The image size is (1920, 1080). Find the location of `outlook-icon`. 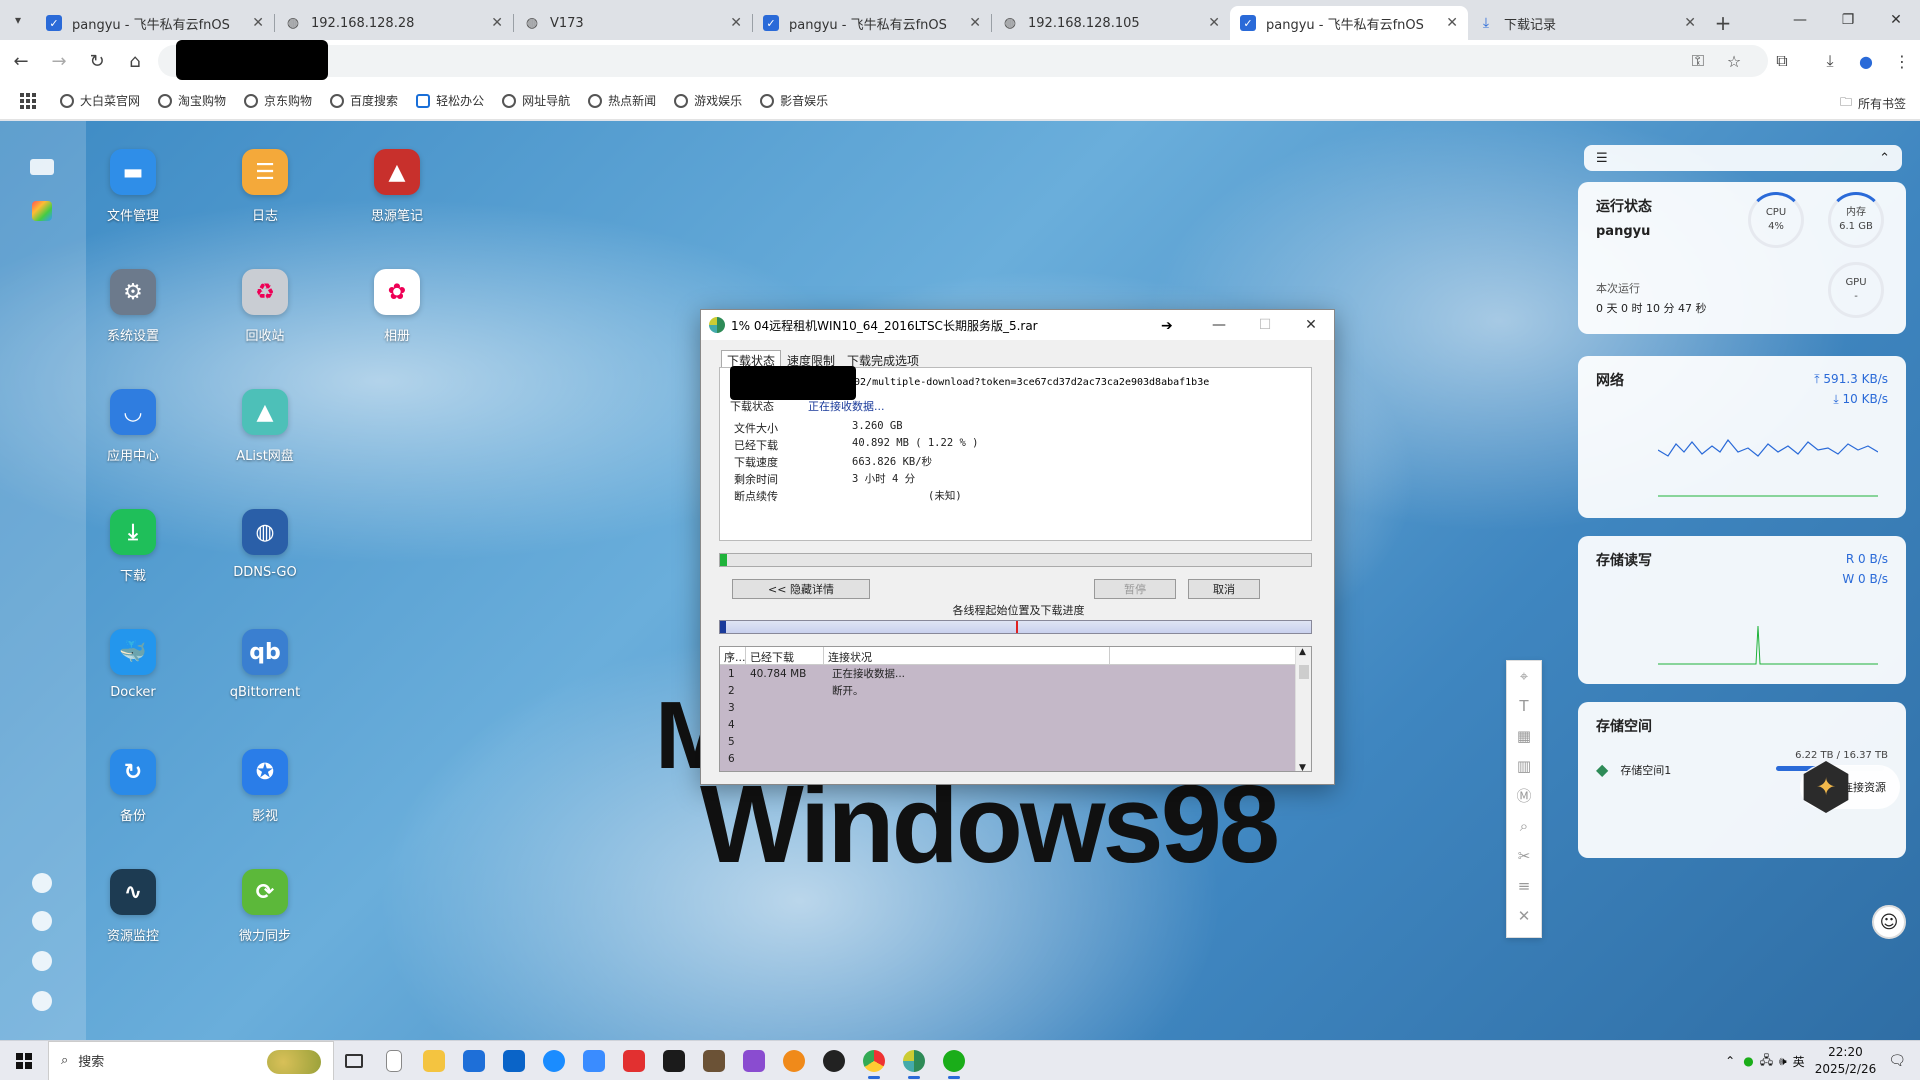

outlook-icon is located at coordinates (514, 1060).